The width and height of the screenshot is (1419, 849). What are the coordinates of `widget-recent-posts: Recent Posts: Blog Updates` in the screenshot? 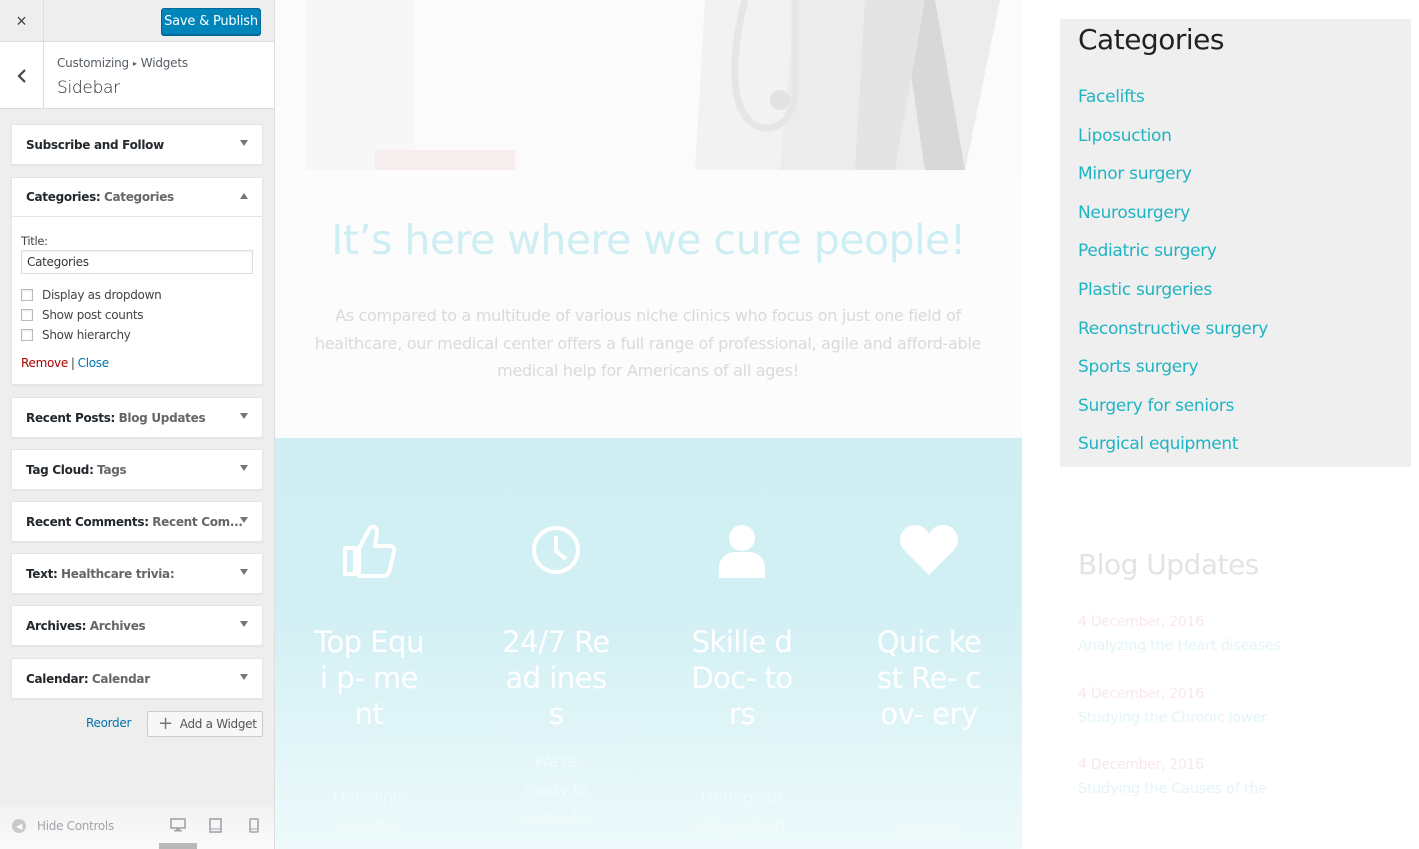 It's located at (137, 417).